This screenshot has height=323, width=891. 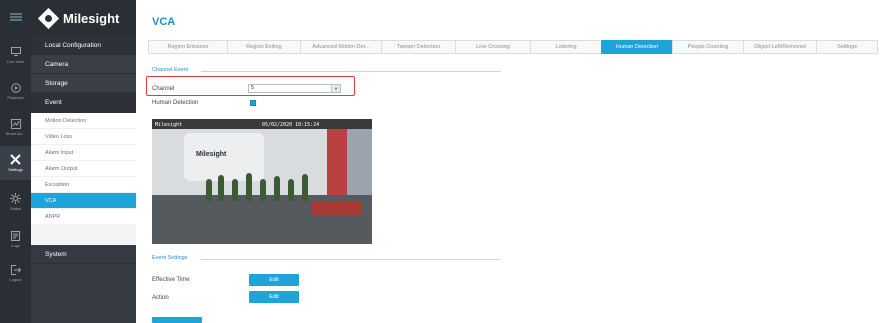 What do you see at coordinates (160, 298) in the screenshot?
I see `action-label: Action` at bounding box center [160, 298].